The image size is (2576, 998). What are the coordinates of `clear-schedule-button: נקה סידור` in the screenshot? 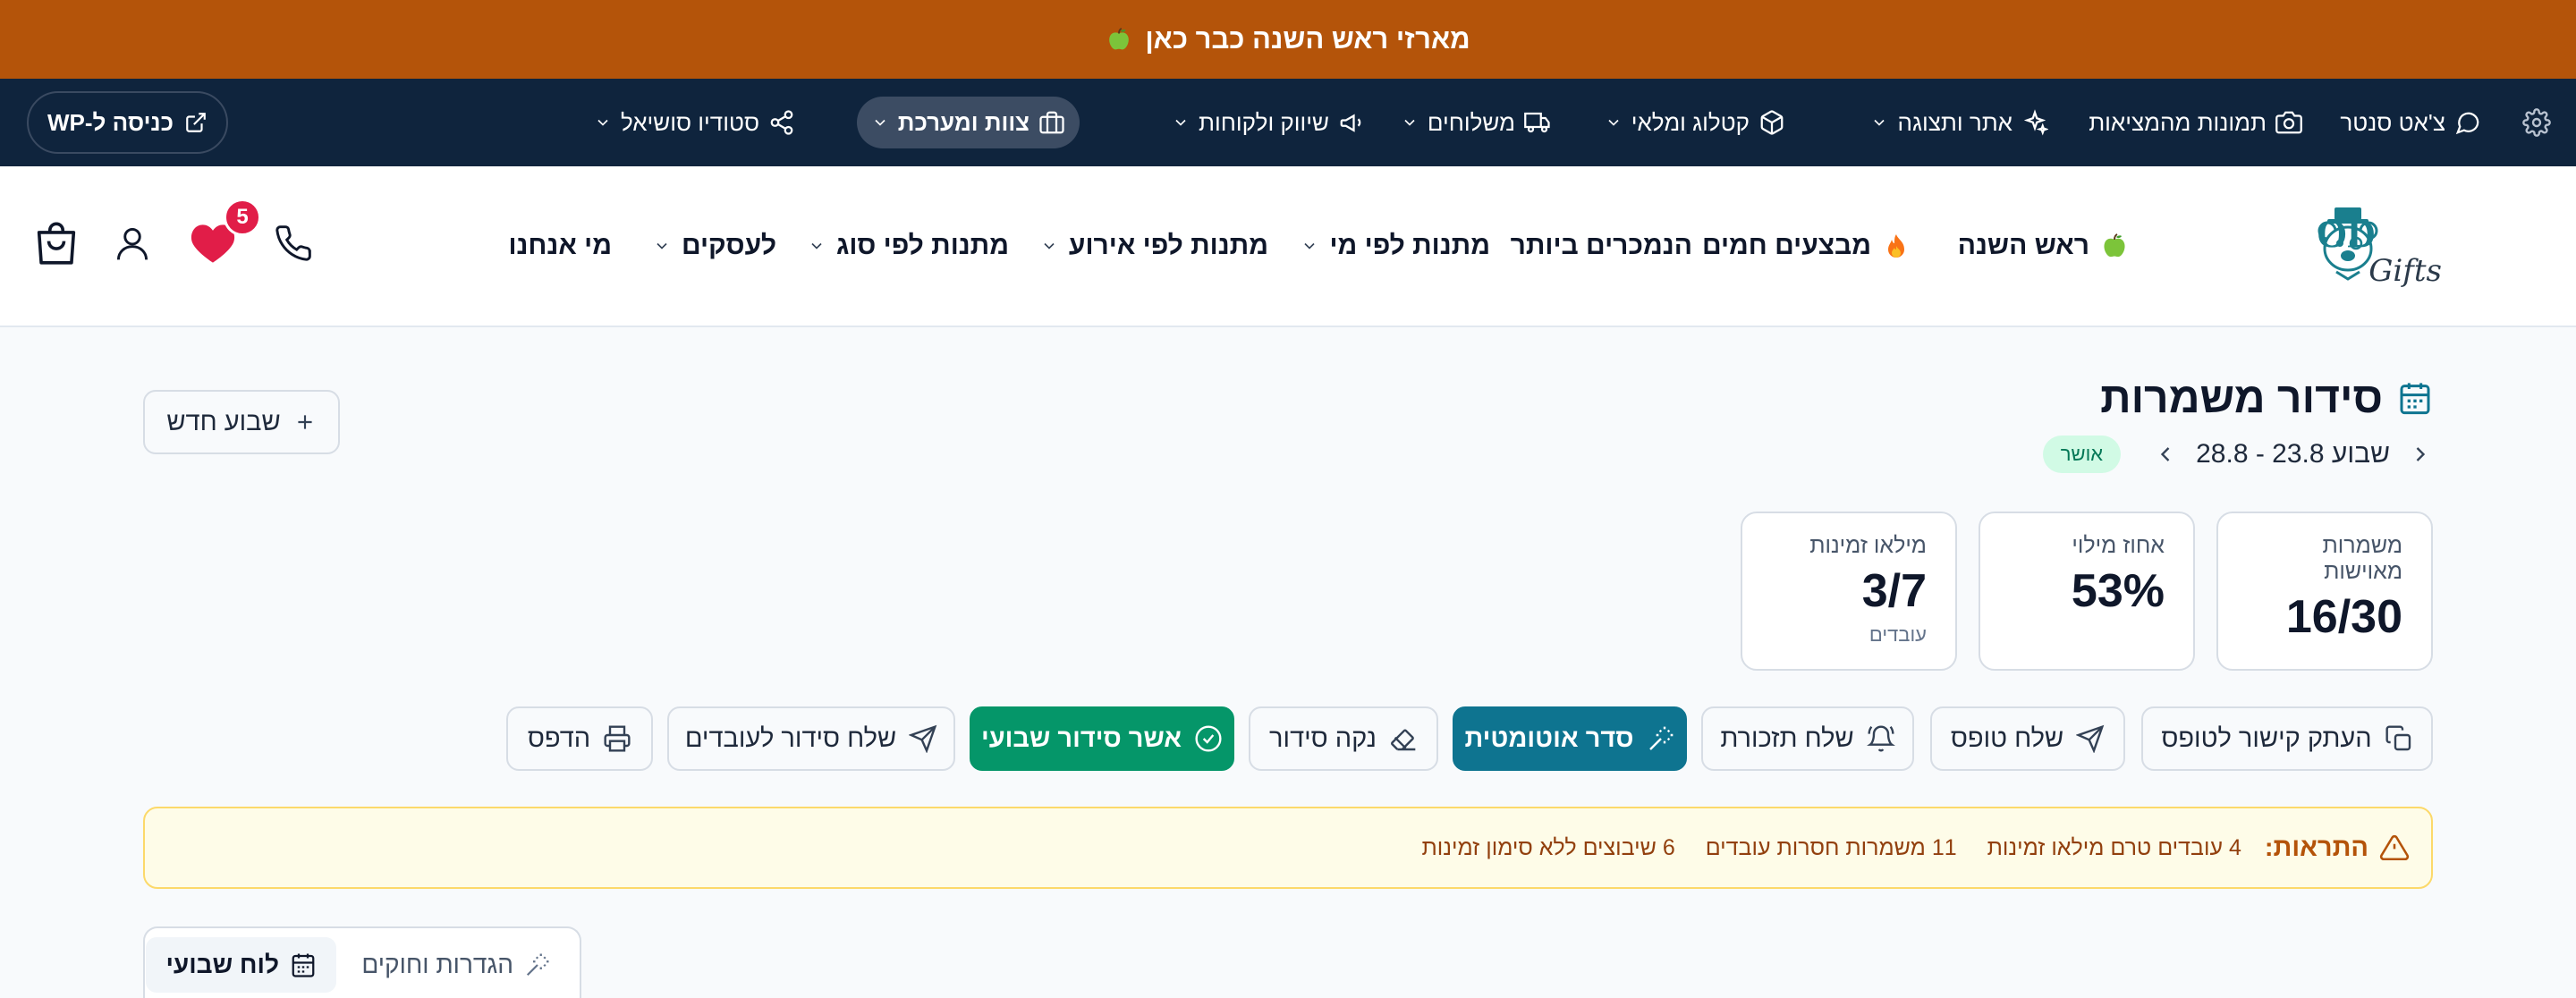 It's located at (1343, 738).